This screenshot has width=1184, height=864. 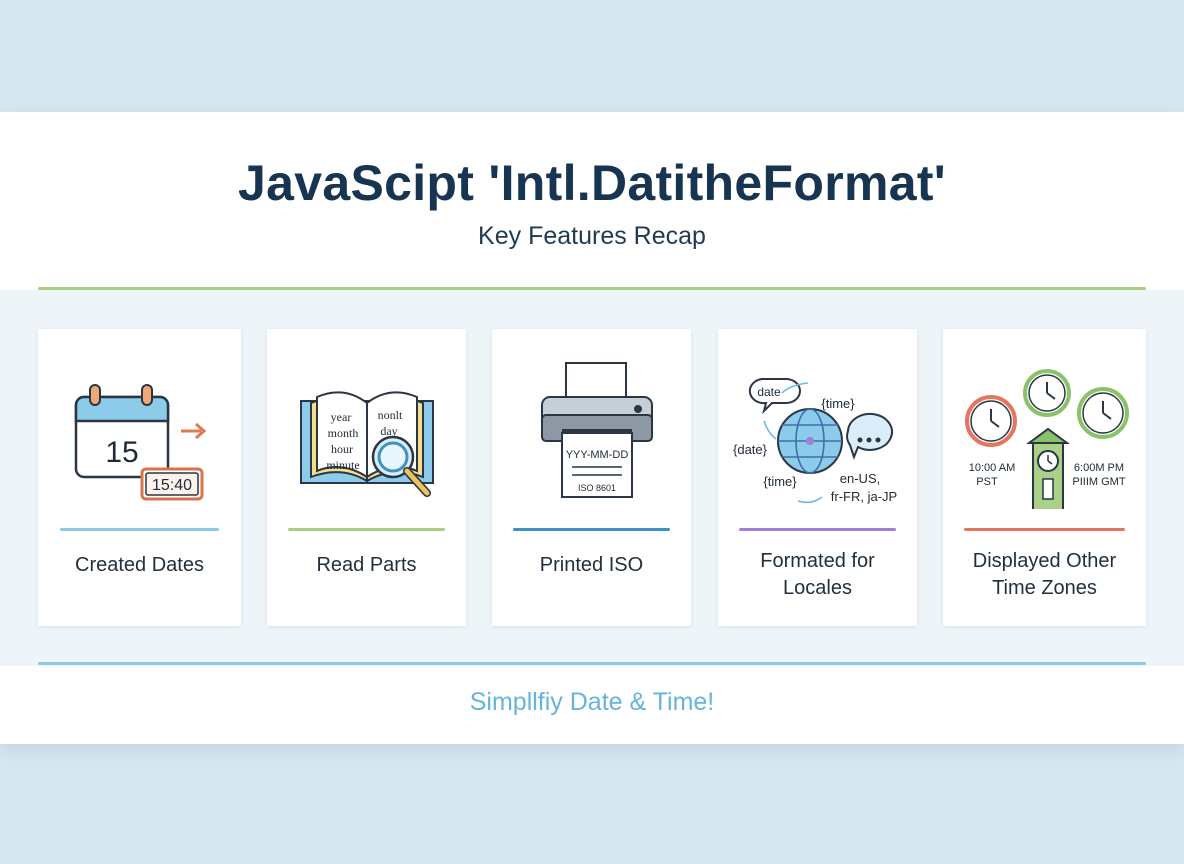 I want to click on footer-divider, so click(x=592, y=663).